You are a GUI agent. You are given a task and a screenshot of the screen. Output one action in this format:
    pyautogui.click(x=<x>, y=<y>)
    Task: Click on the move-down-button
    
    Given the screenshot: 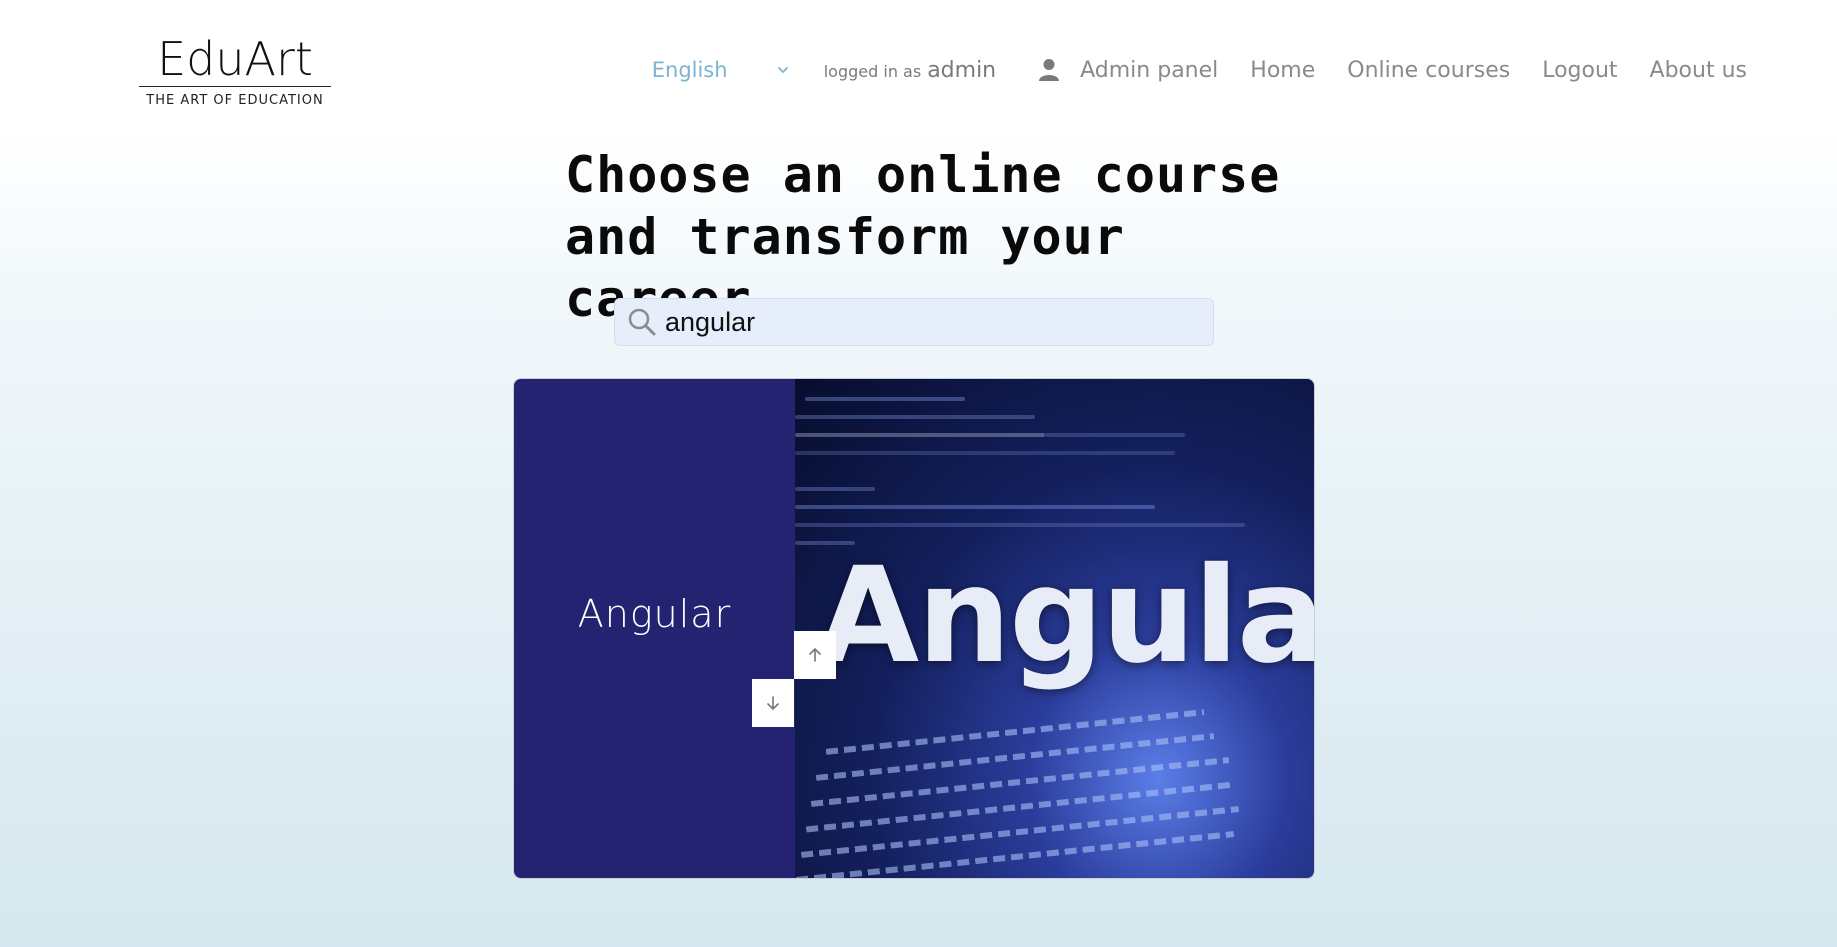 What is the action you would take?
    pyautogui.click(x=773, y=703)
    